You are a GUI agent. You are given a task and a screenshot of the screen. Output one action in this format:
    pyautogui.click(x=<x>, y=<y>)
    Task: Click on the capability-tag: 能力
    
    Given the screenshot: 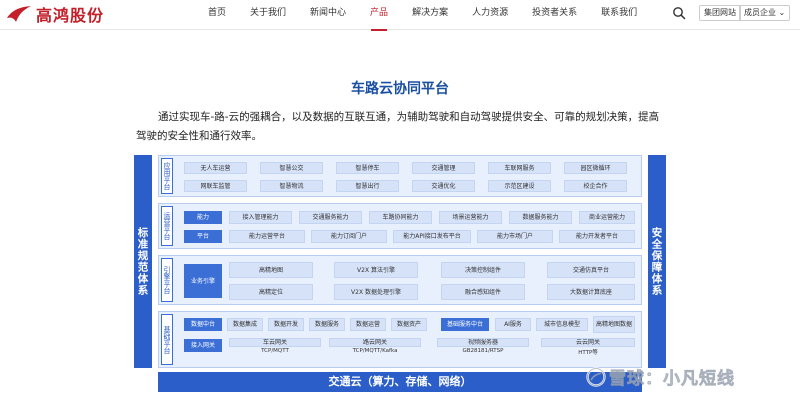 What is the action you would take?
    pyautogui.click(x=203, y=217)
    